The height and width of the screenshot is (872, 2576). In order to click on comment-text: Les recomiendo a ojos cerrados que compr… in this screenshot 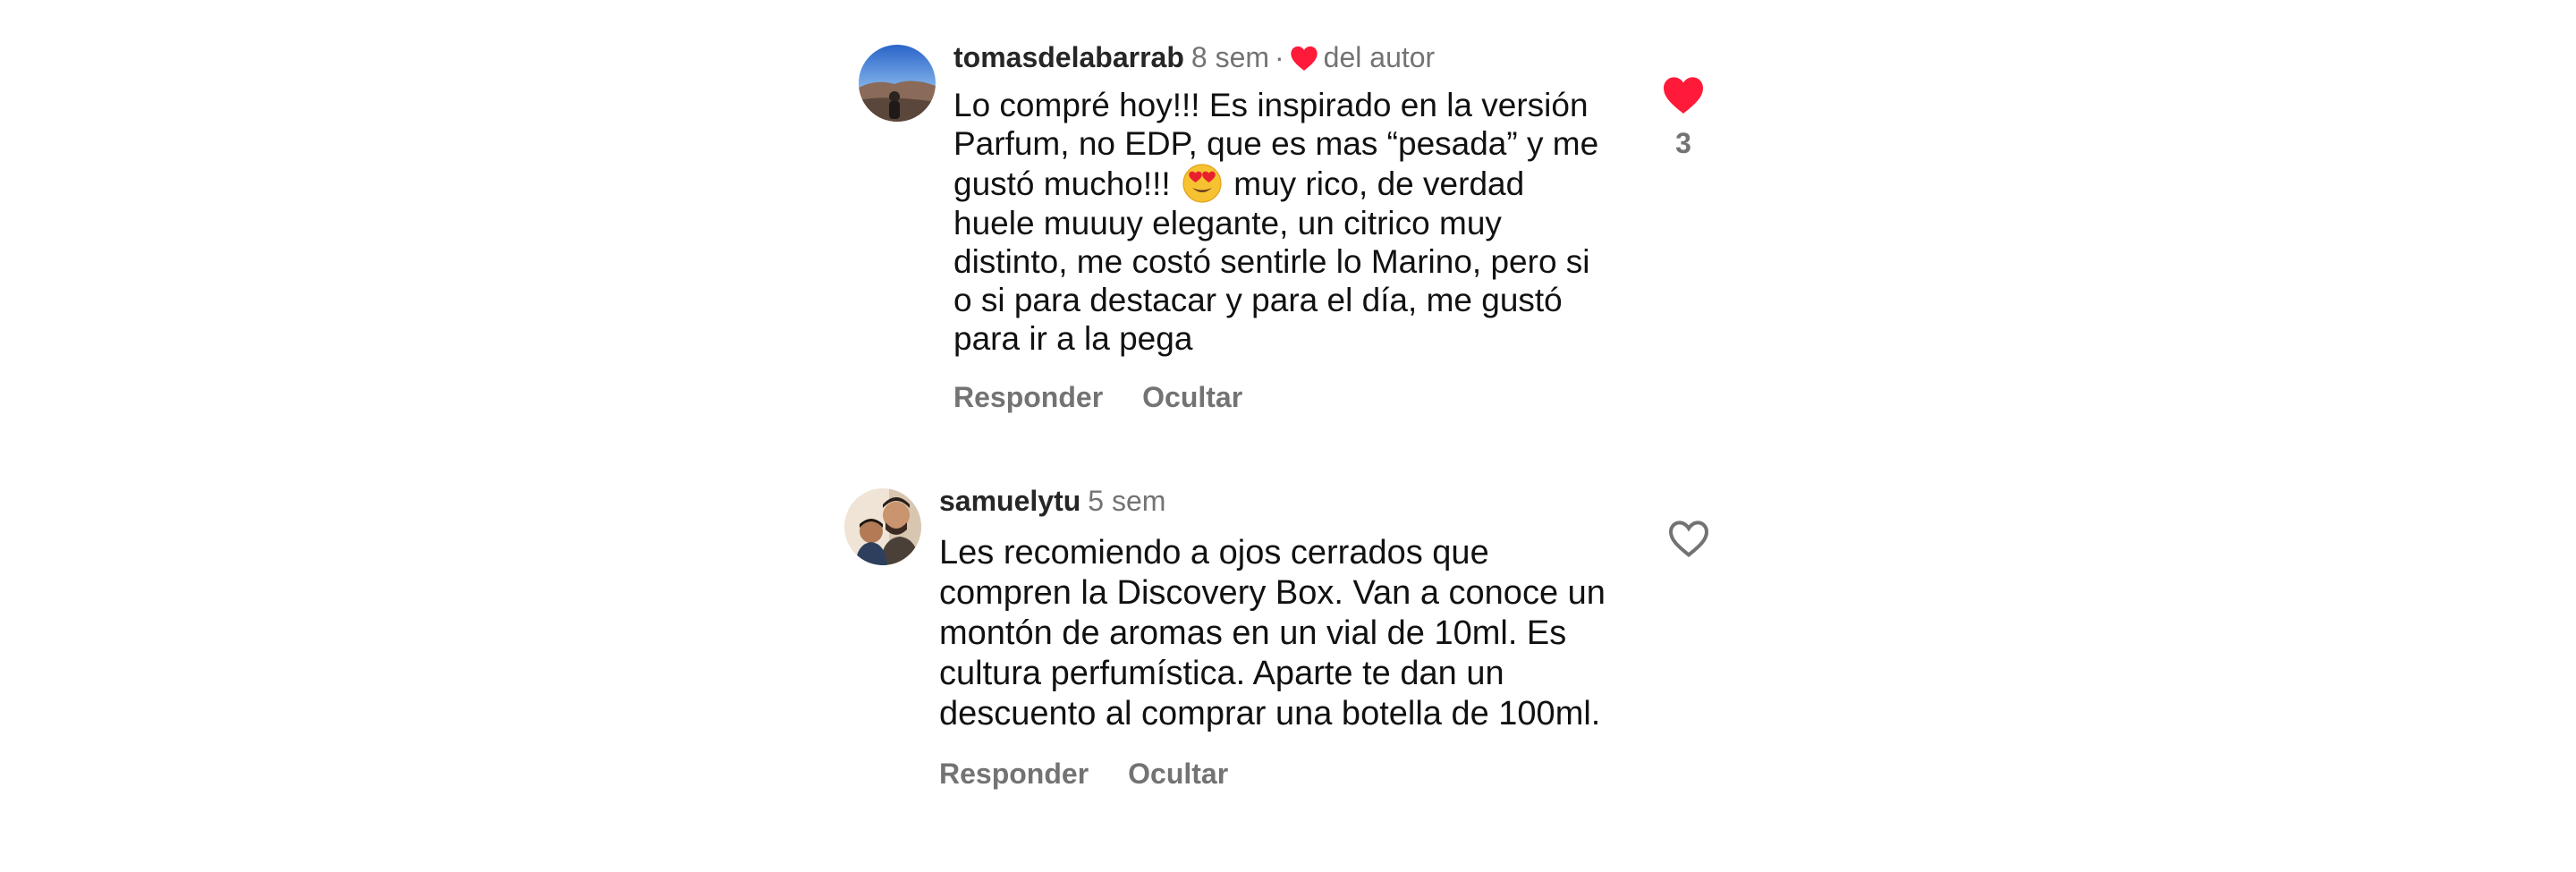, I will do `click(1272, 633)`.